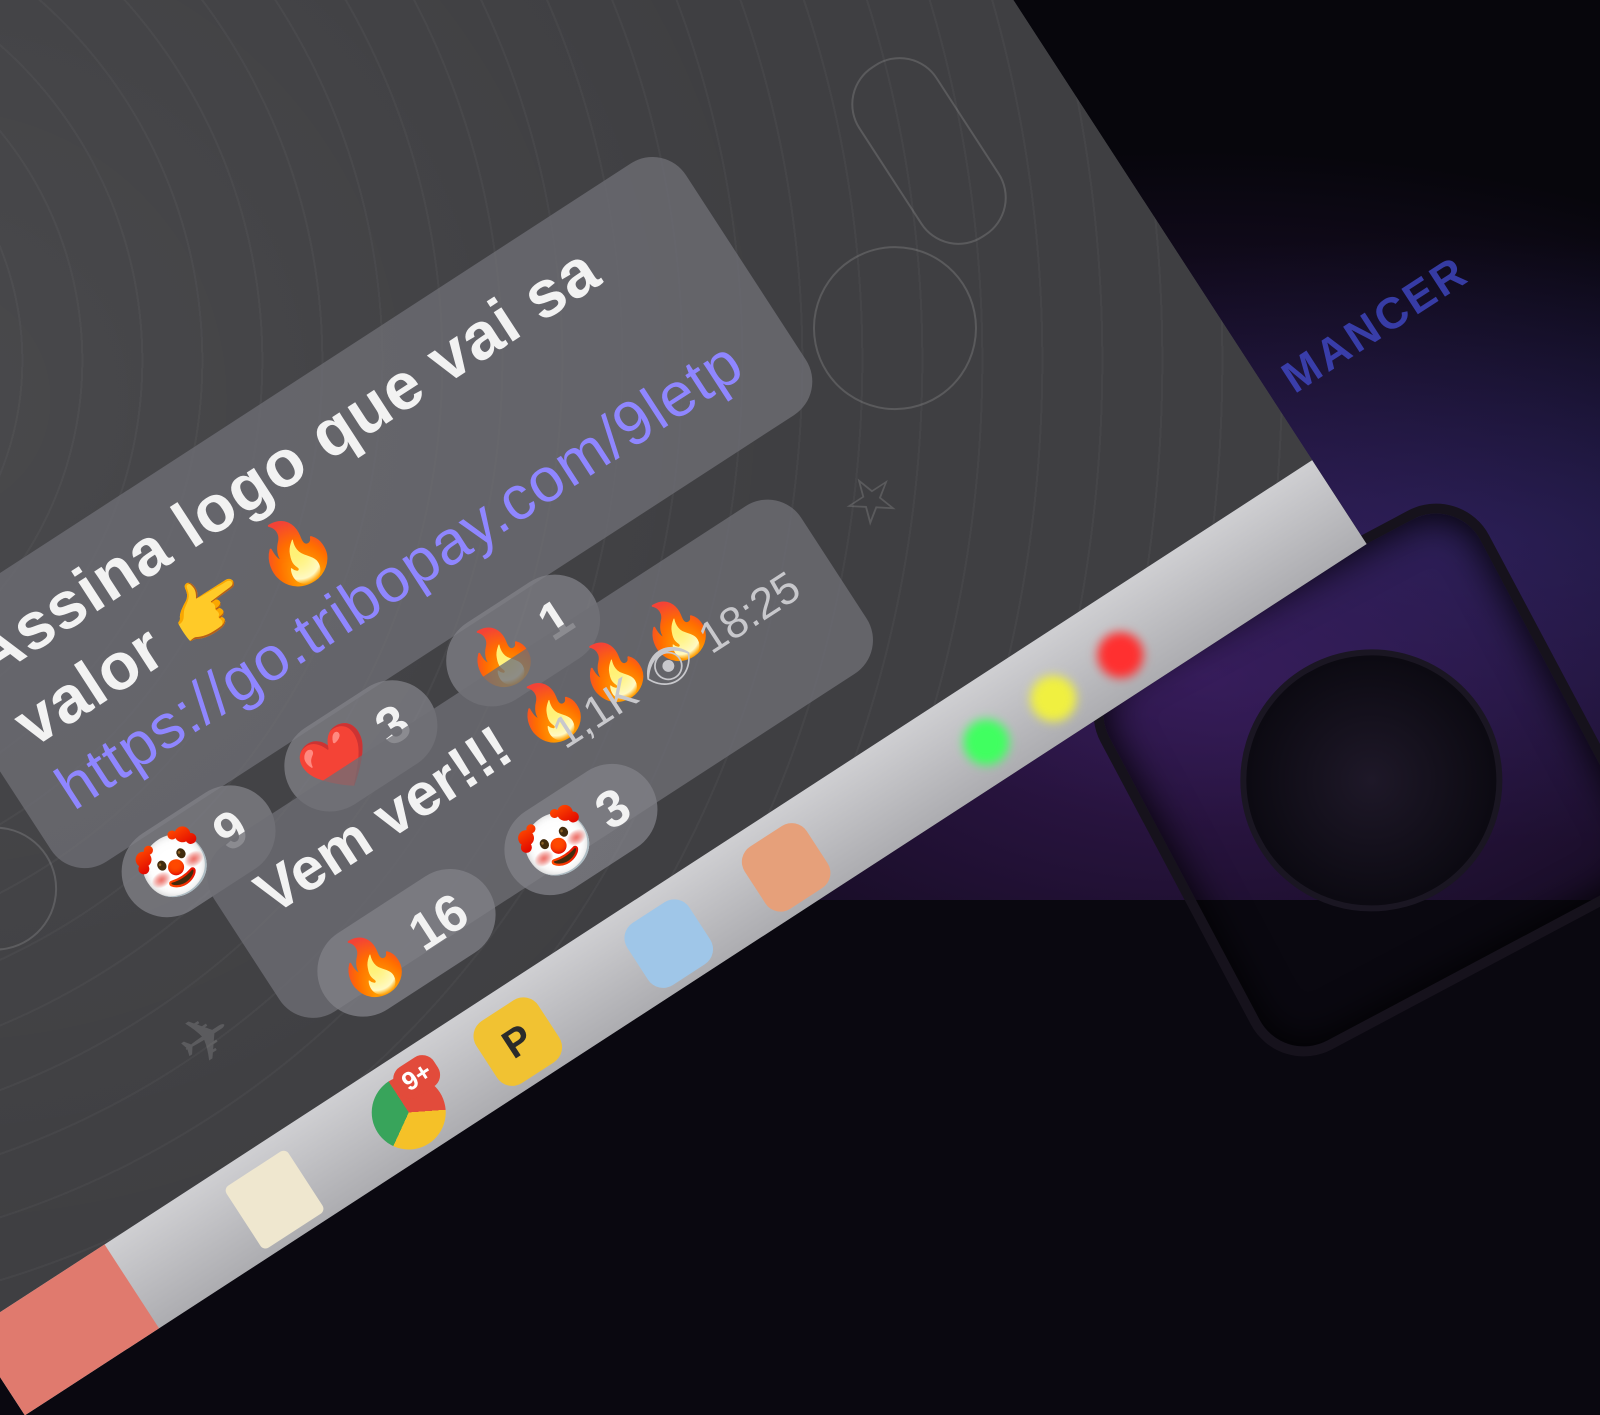 The image size is (1600, 1415). I want to click on reaction-count: 16, so click(438, 922).